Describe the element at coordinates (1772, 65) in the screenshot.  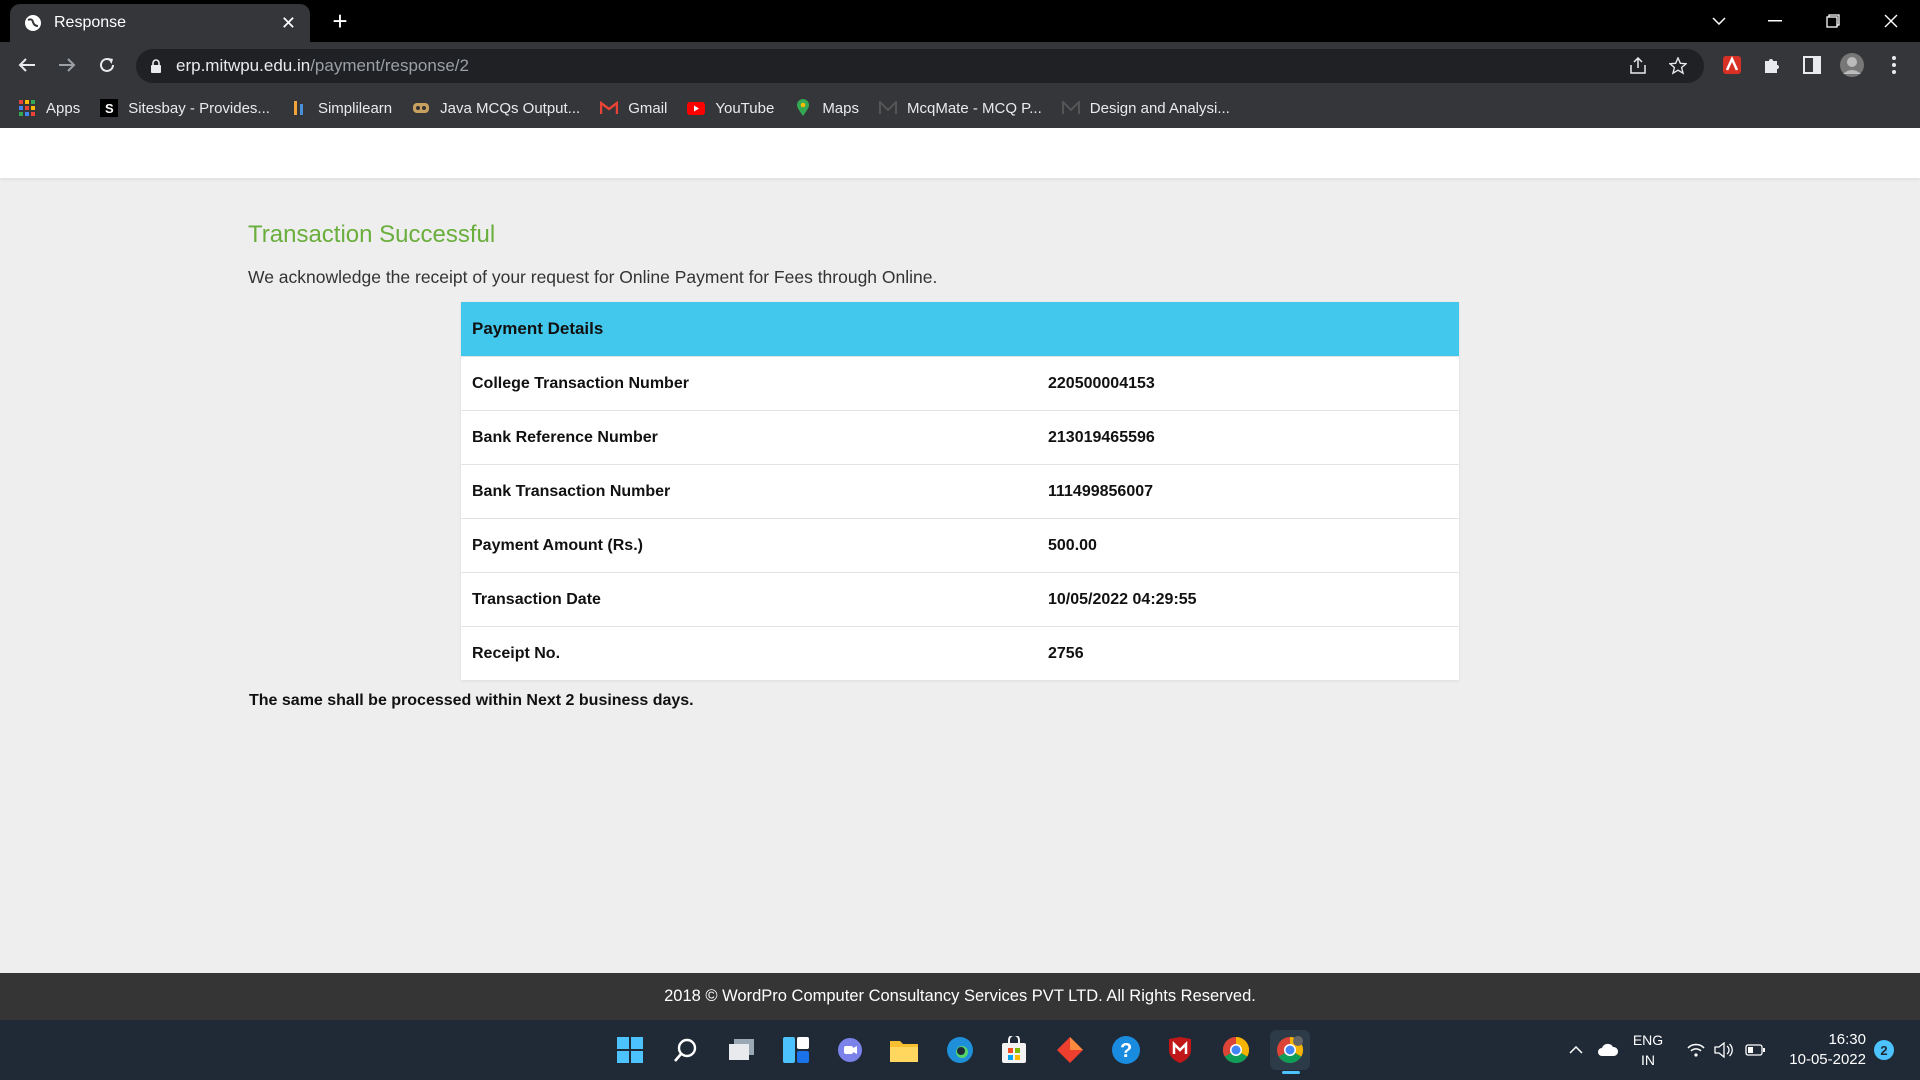
I see `extensions-puzzle-icon` at that location.